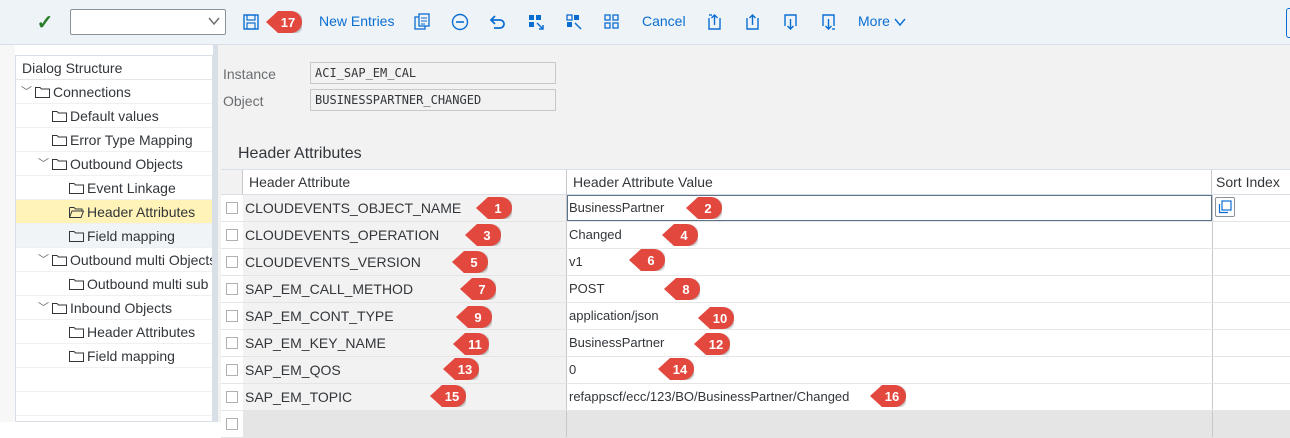 This screenshot has width=1290, height=438. Describe the element at coordinates (1251, 182) in the screenshot. I see `column-header-sort-index: Sort Index` at that location.